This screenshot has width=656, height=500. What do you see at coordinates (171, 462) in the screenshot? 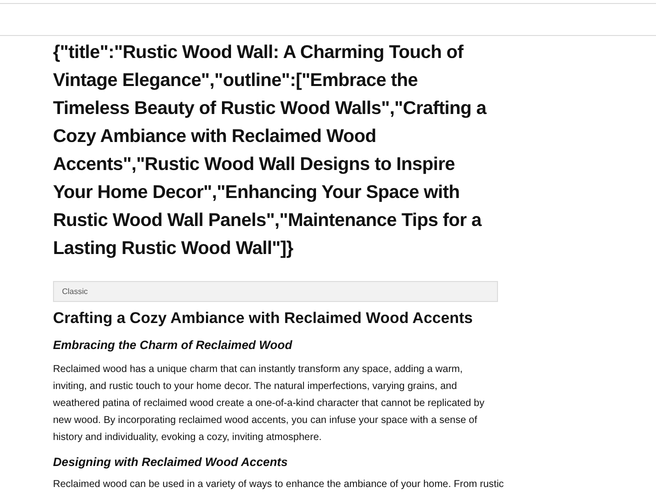
I see `subheading: Designing with Reclaimed Wood Accents` at bounding box center [171, 462].